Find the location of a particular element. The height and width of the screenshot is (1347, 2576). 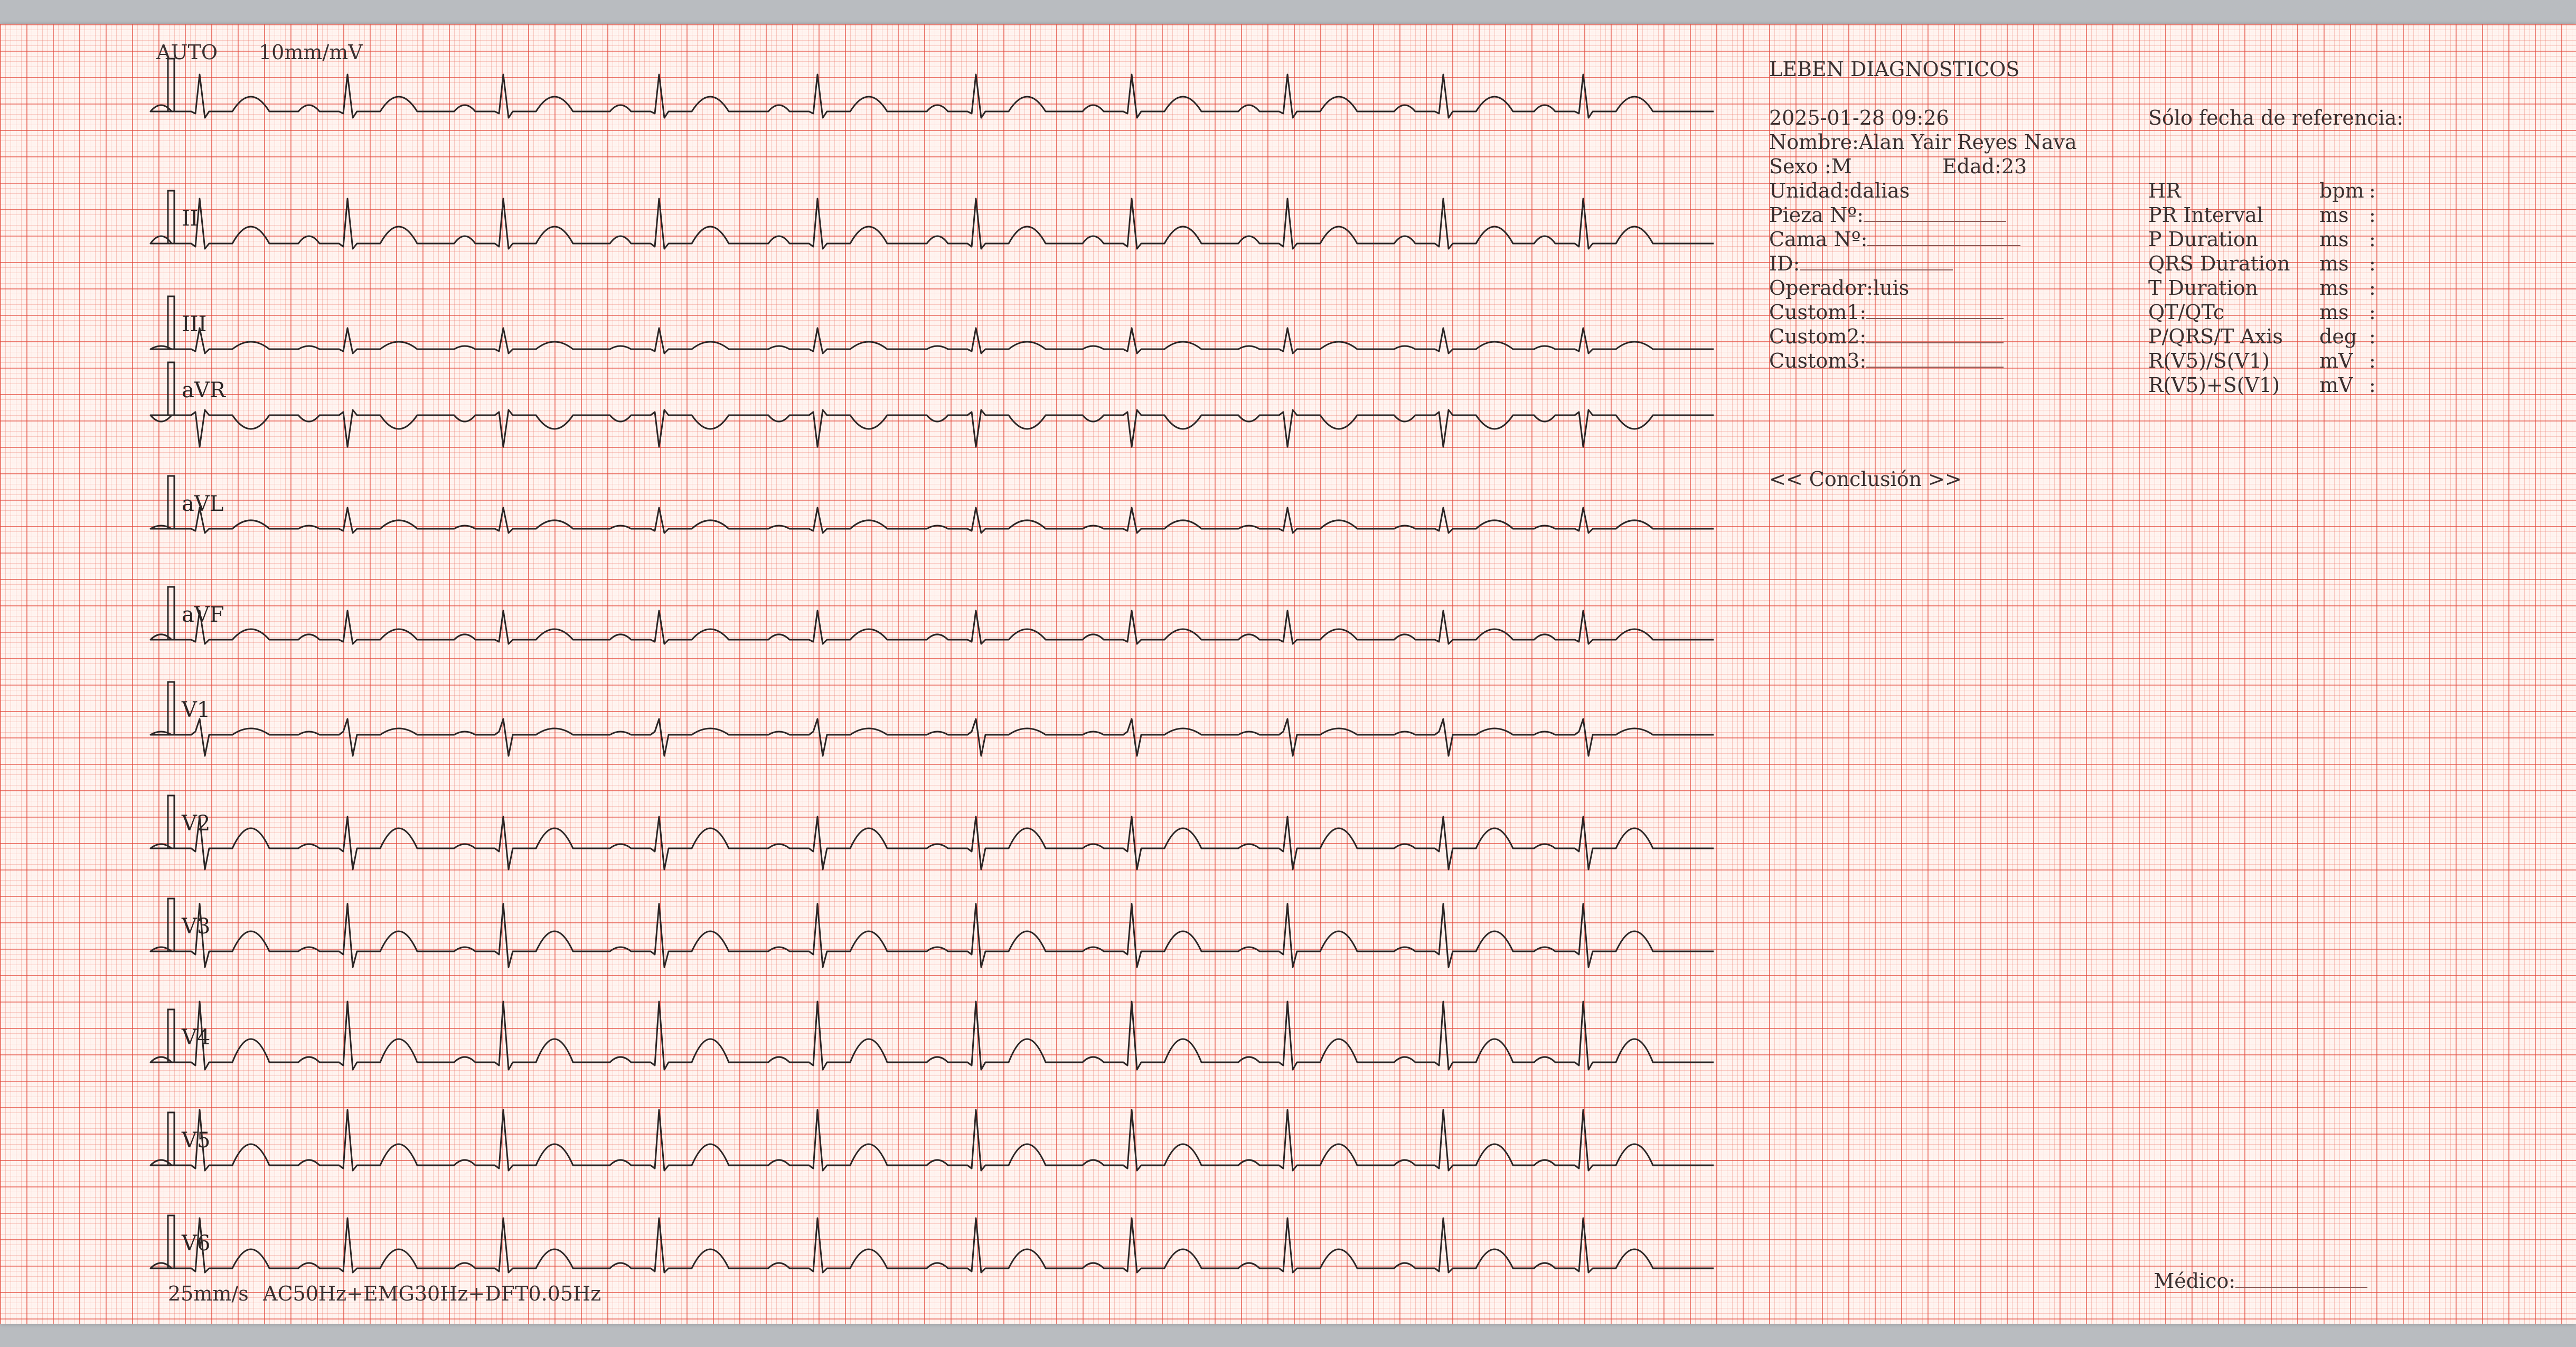

paper-speed: 25mm/s is located at coordinates (208, 1293).